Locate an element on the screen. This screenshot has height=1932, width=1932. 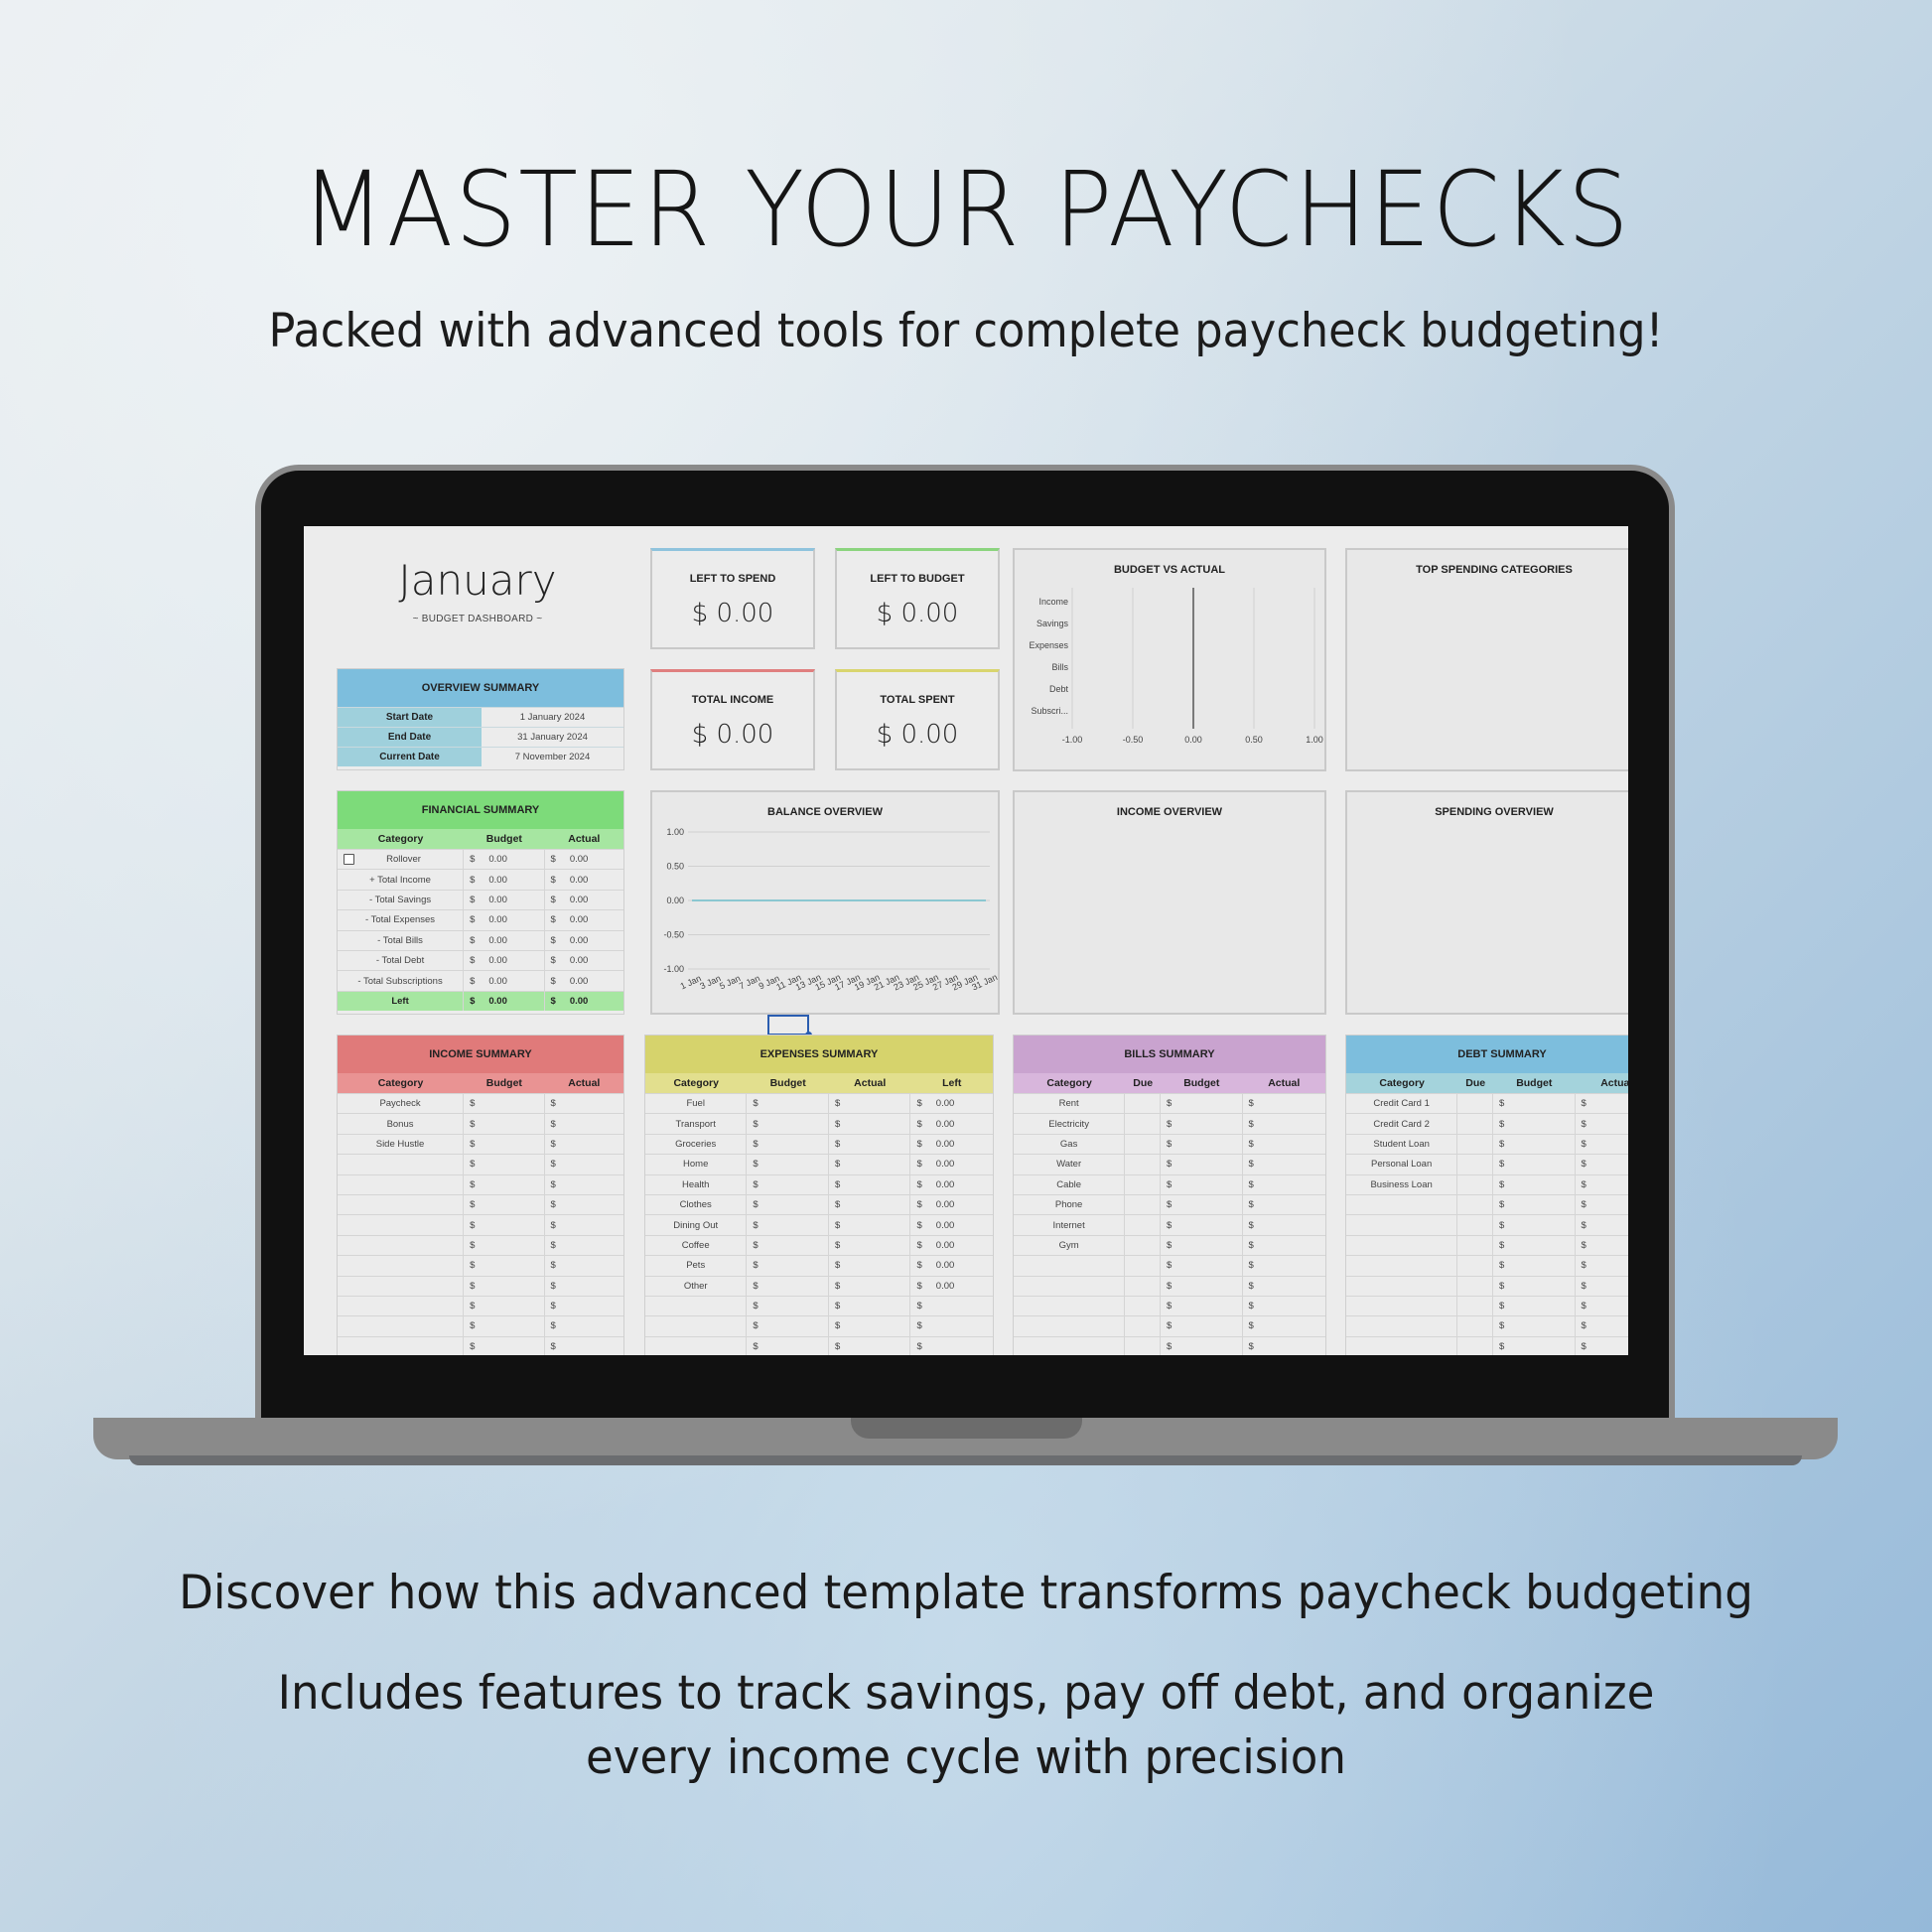
category-cell: Transport is located at coordinates (696, 1124).